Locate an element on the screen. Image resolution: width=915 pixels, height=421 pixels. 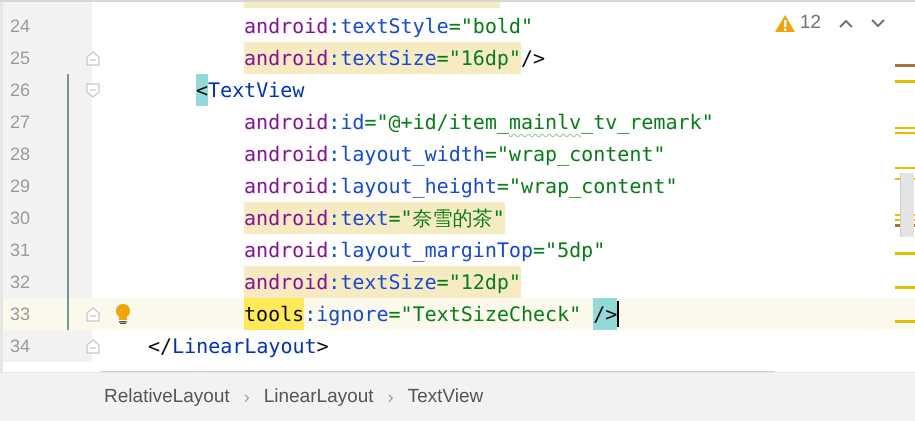
code-line: android:text="奈雪的茶" is located at coordinates (374, 218).